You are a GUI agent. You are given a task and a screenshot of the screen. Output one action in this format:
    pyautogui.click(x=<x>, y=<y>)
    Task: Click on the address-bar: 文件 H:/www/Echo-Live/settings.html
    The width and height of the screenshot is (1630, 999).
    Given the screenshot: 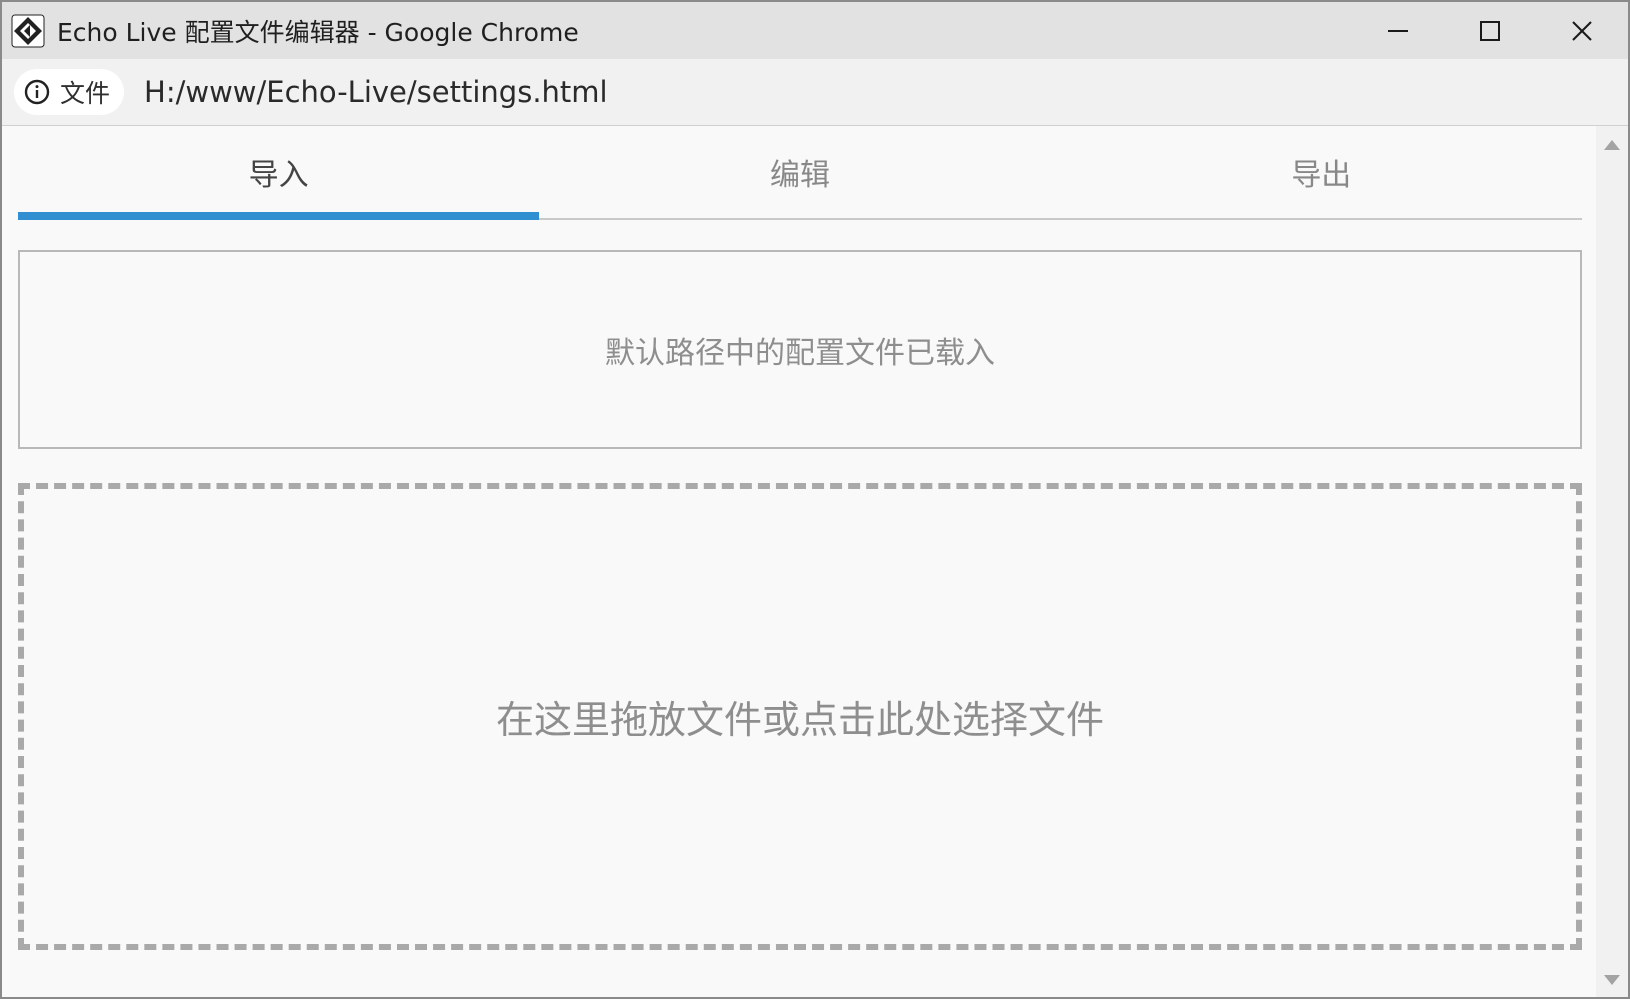 What is the action you would take?
    pyautogui.click(x=815, y=92)
    